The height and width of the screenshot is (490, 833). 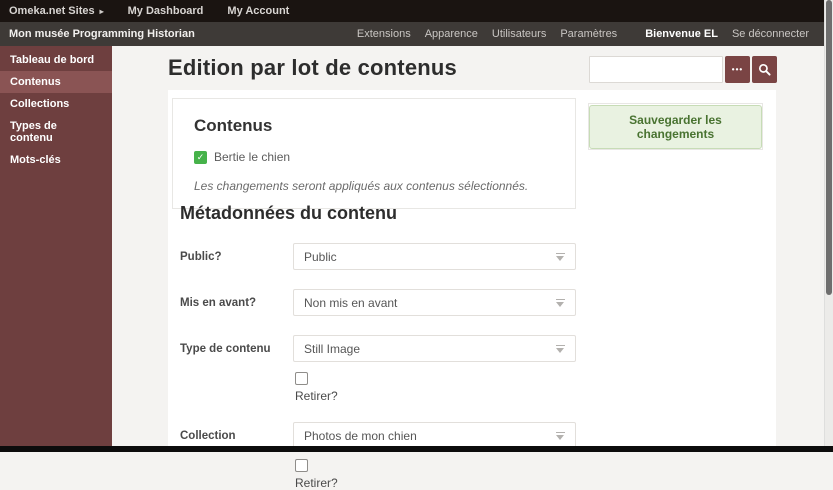 I want to click on save-changes-button: Sauvegarder les changements, so click(x=675, y=126).